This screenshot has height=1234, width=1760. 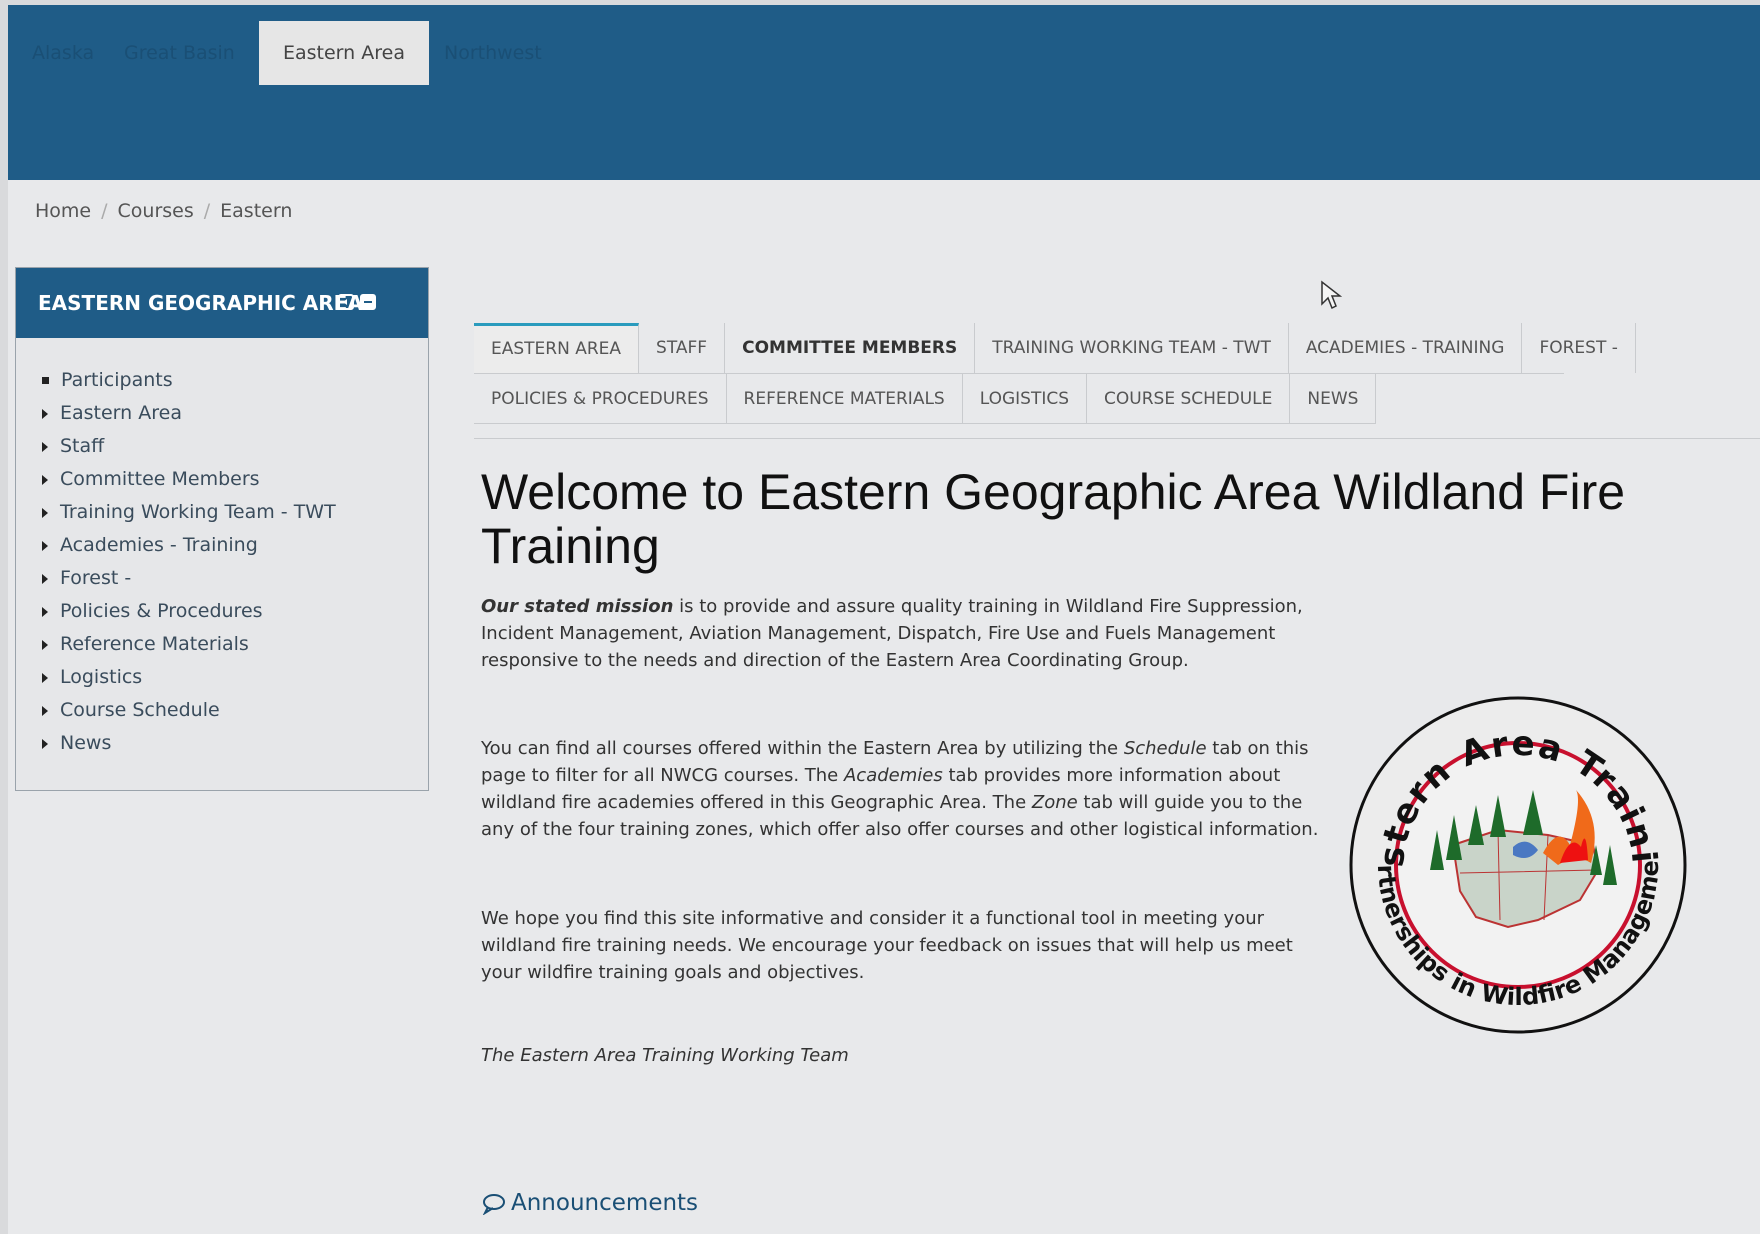 I want to click on tab-news: News, so click(x=1333, y=399).